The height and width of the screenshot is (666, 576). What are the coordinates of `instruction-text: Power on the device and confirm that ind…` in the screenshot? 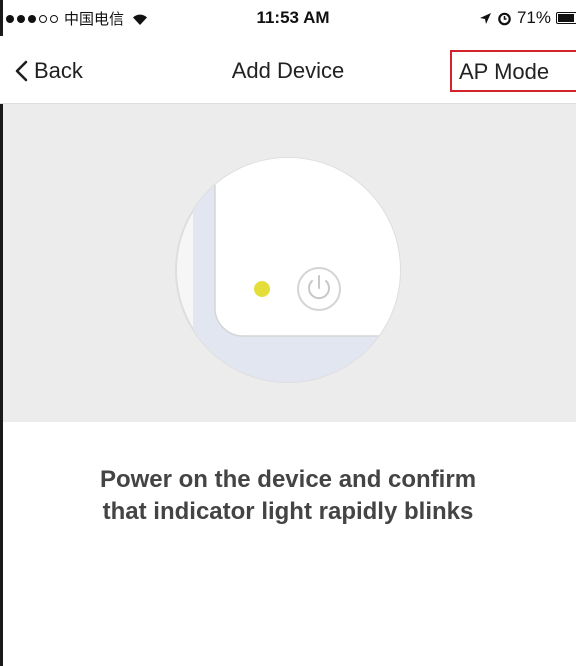 It's located at (288, 496).